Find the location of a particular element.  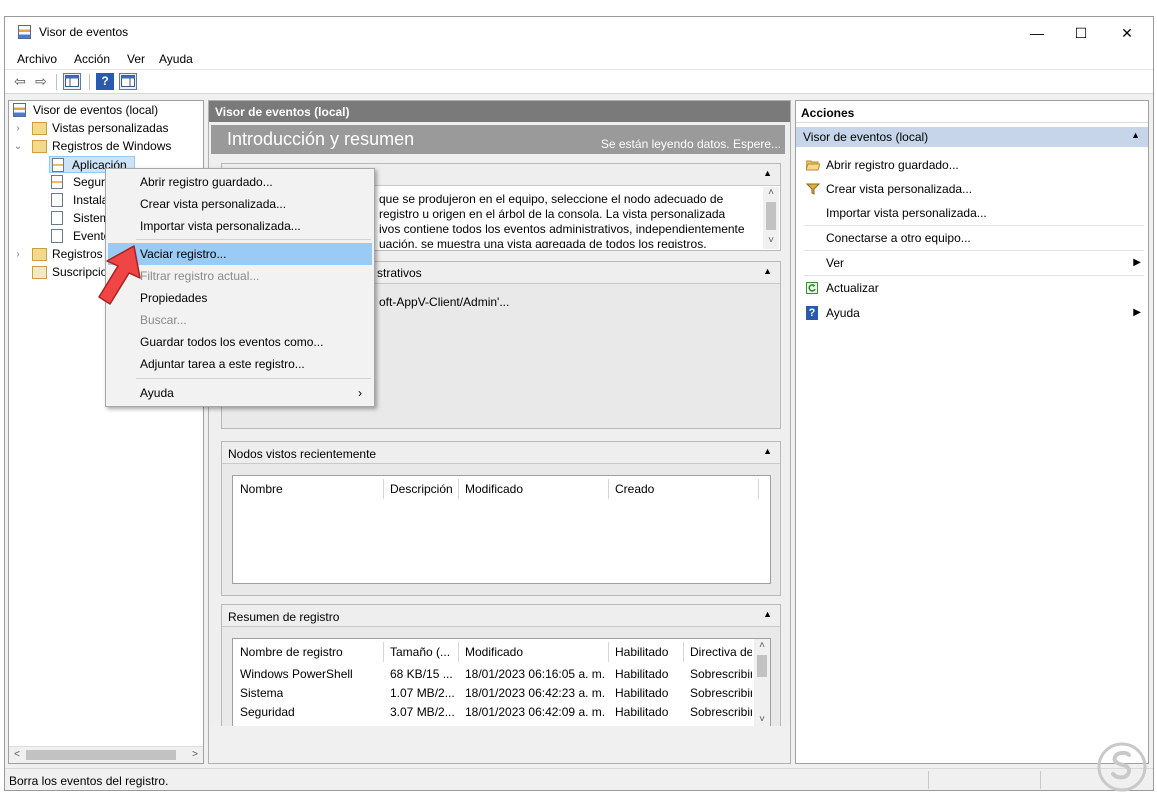

action-actualizar: Actualizar is located at coordinates (973, 288).